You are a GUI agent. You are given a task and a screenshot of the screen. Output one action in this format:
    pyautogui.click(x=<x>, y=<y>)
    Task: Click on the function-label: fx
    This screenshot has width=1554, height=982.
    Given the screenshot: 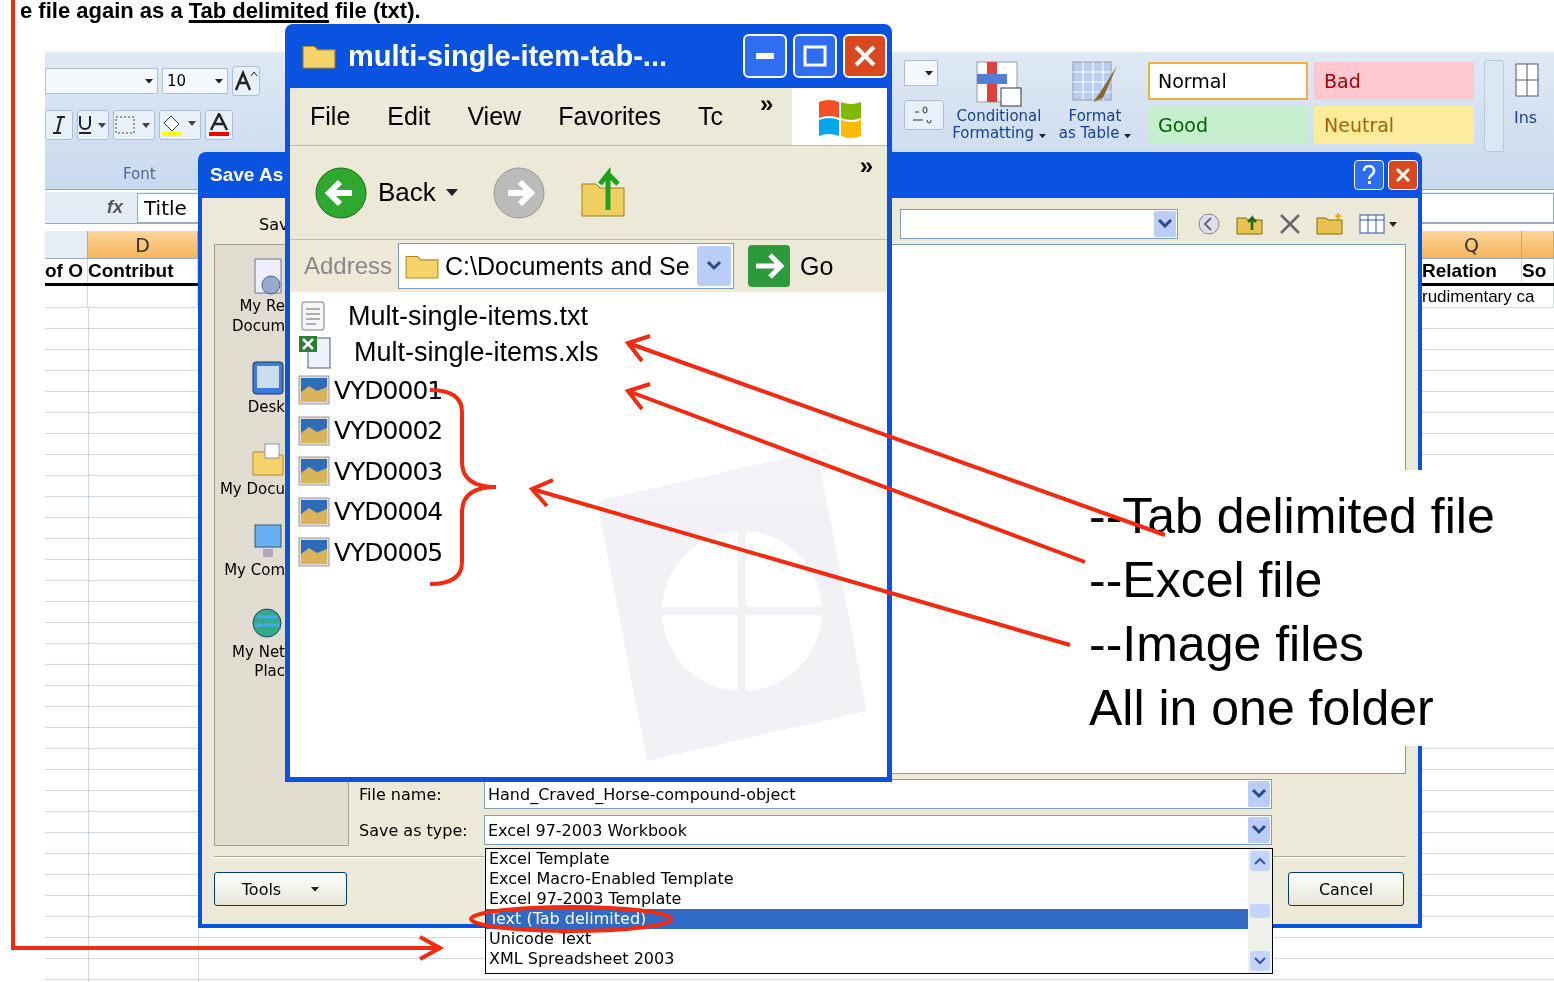 What is the action you would take?
    pyautogui.click(x=119, y=207)
    